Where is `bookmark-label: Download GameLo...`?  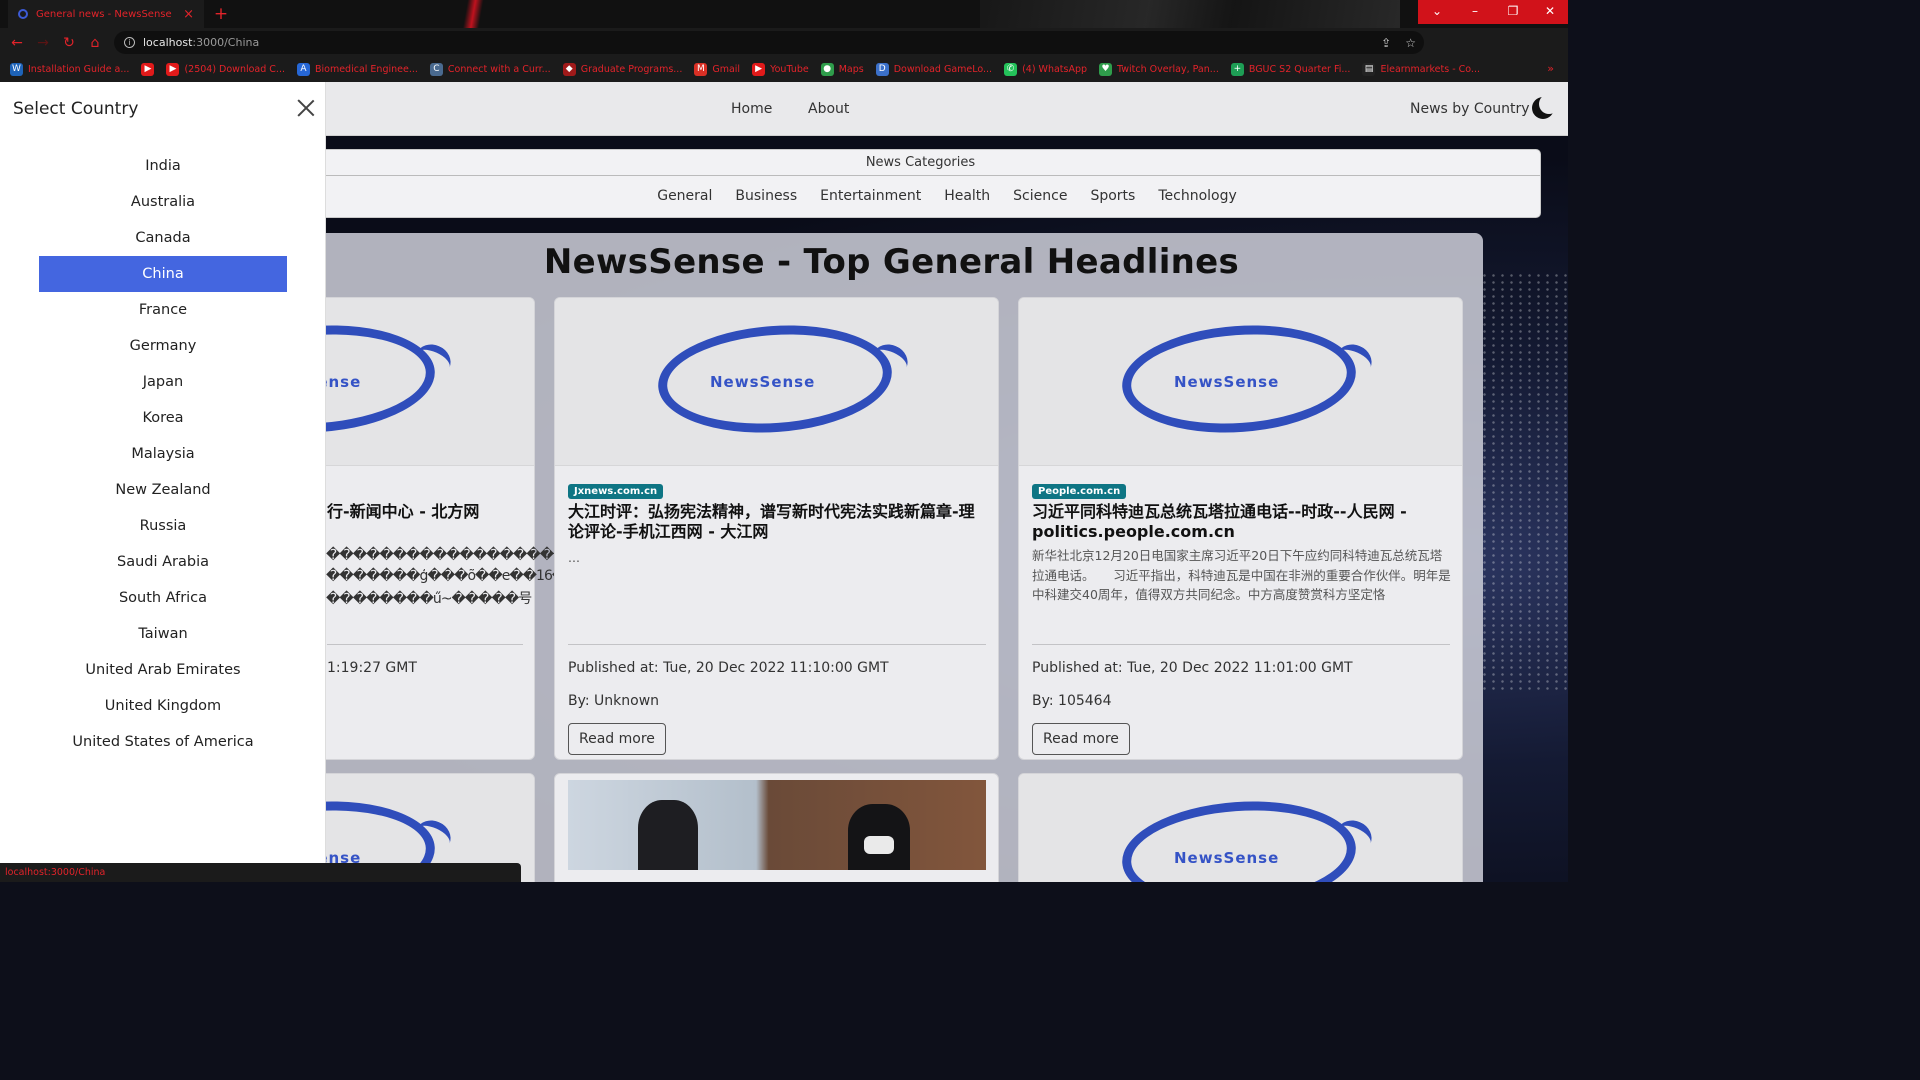 bookmark-label: Download GameLo... is located at coordinates (943, 69).